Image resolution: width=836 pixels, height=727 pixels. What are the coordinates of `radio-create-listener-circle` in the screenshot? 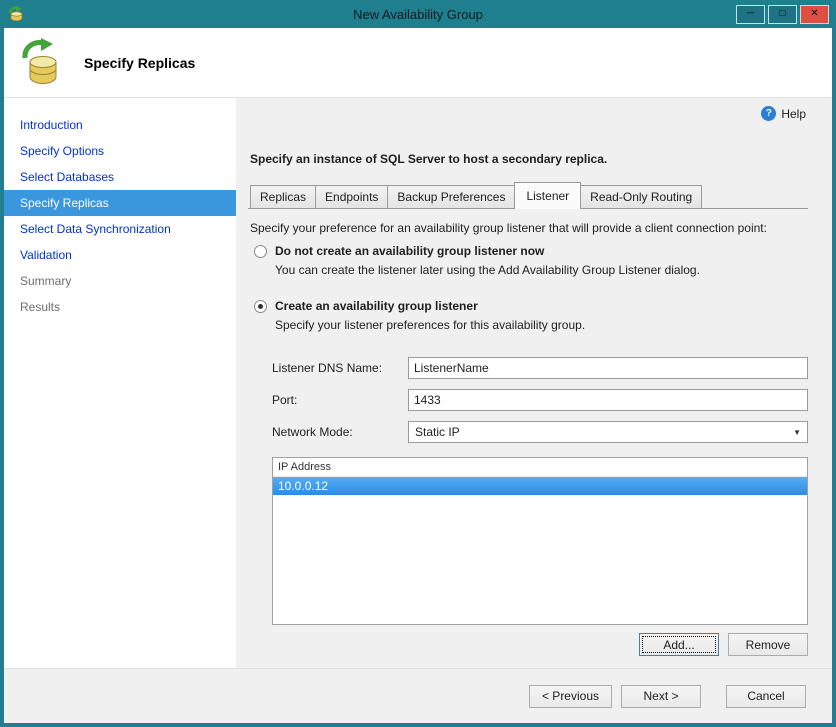 It's located at (260, 306).